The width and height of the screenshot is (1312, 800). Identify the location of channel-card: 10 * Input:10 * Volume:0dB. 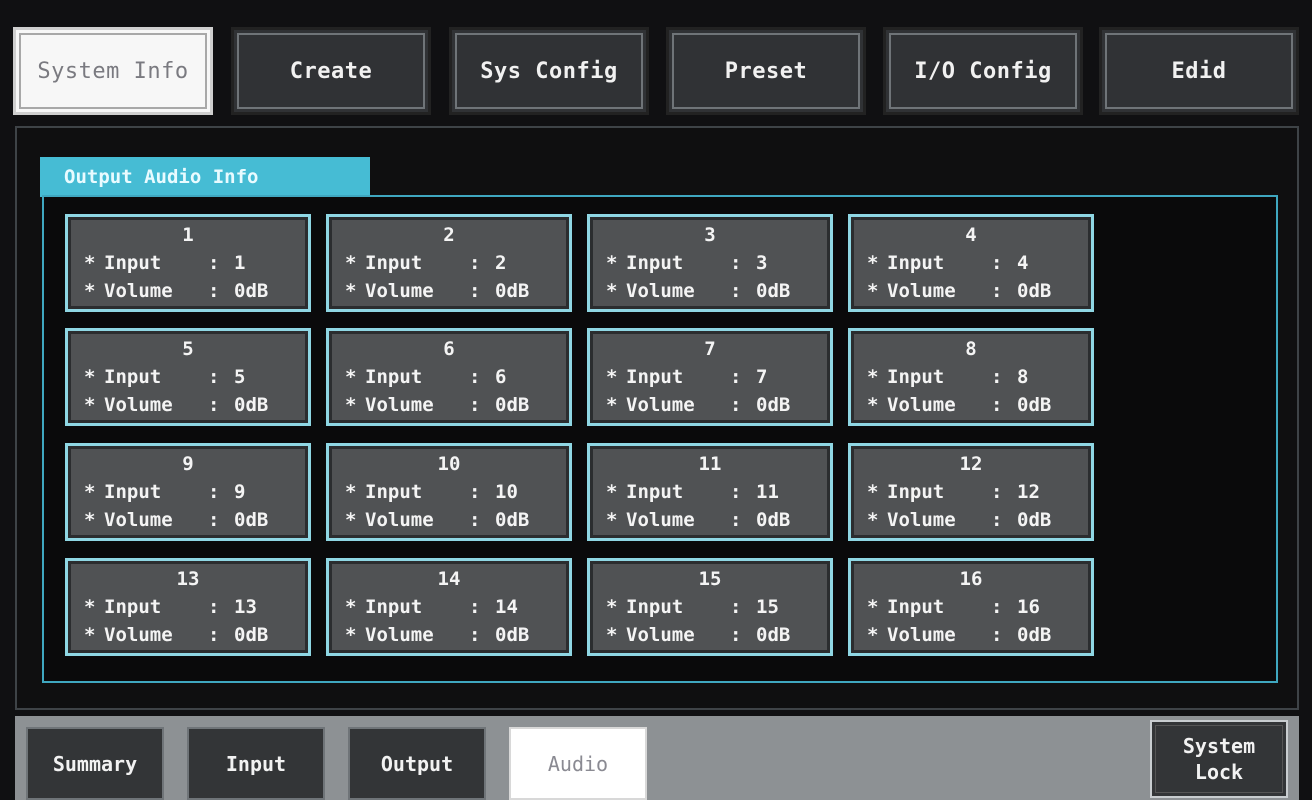
(449, 492).